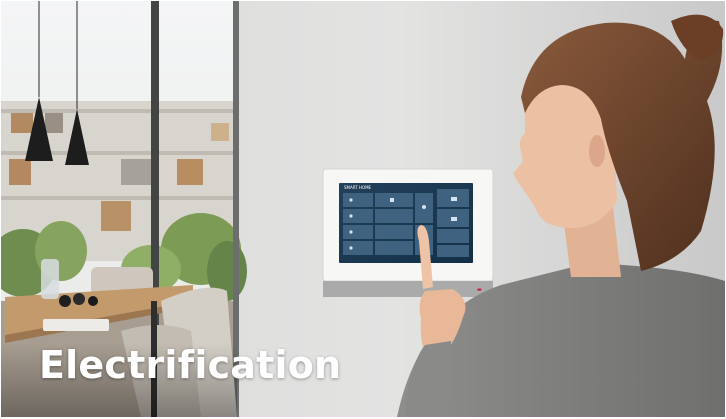 The height and width of the screenshot is (419, 726). I want to click on touch-panel: SMART HOME ▬, so click(408, 232).